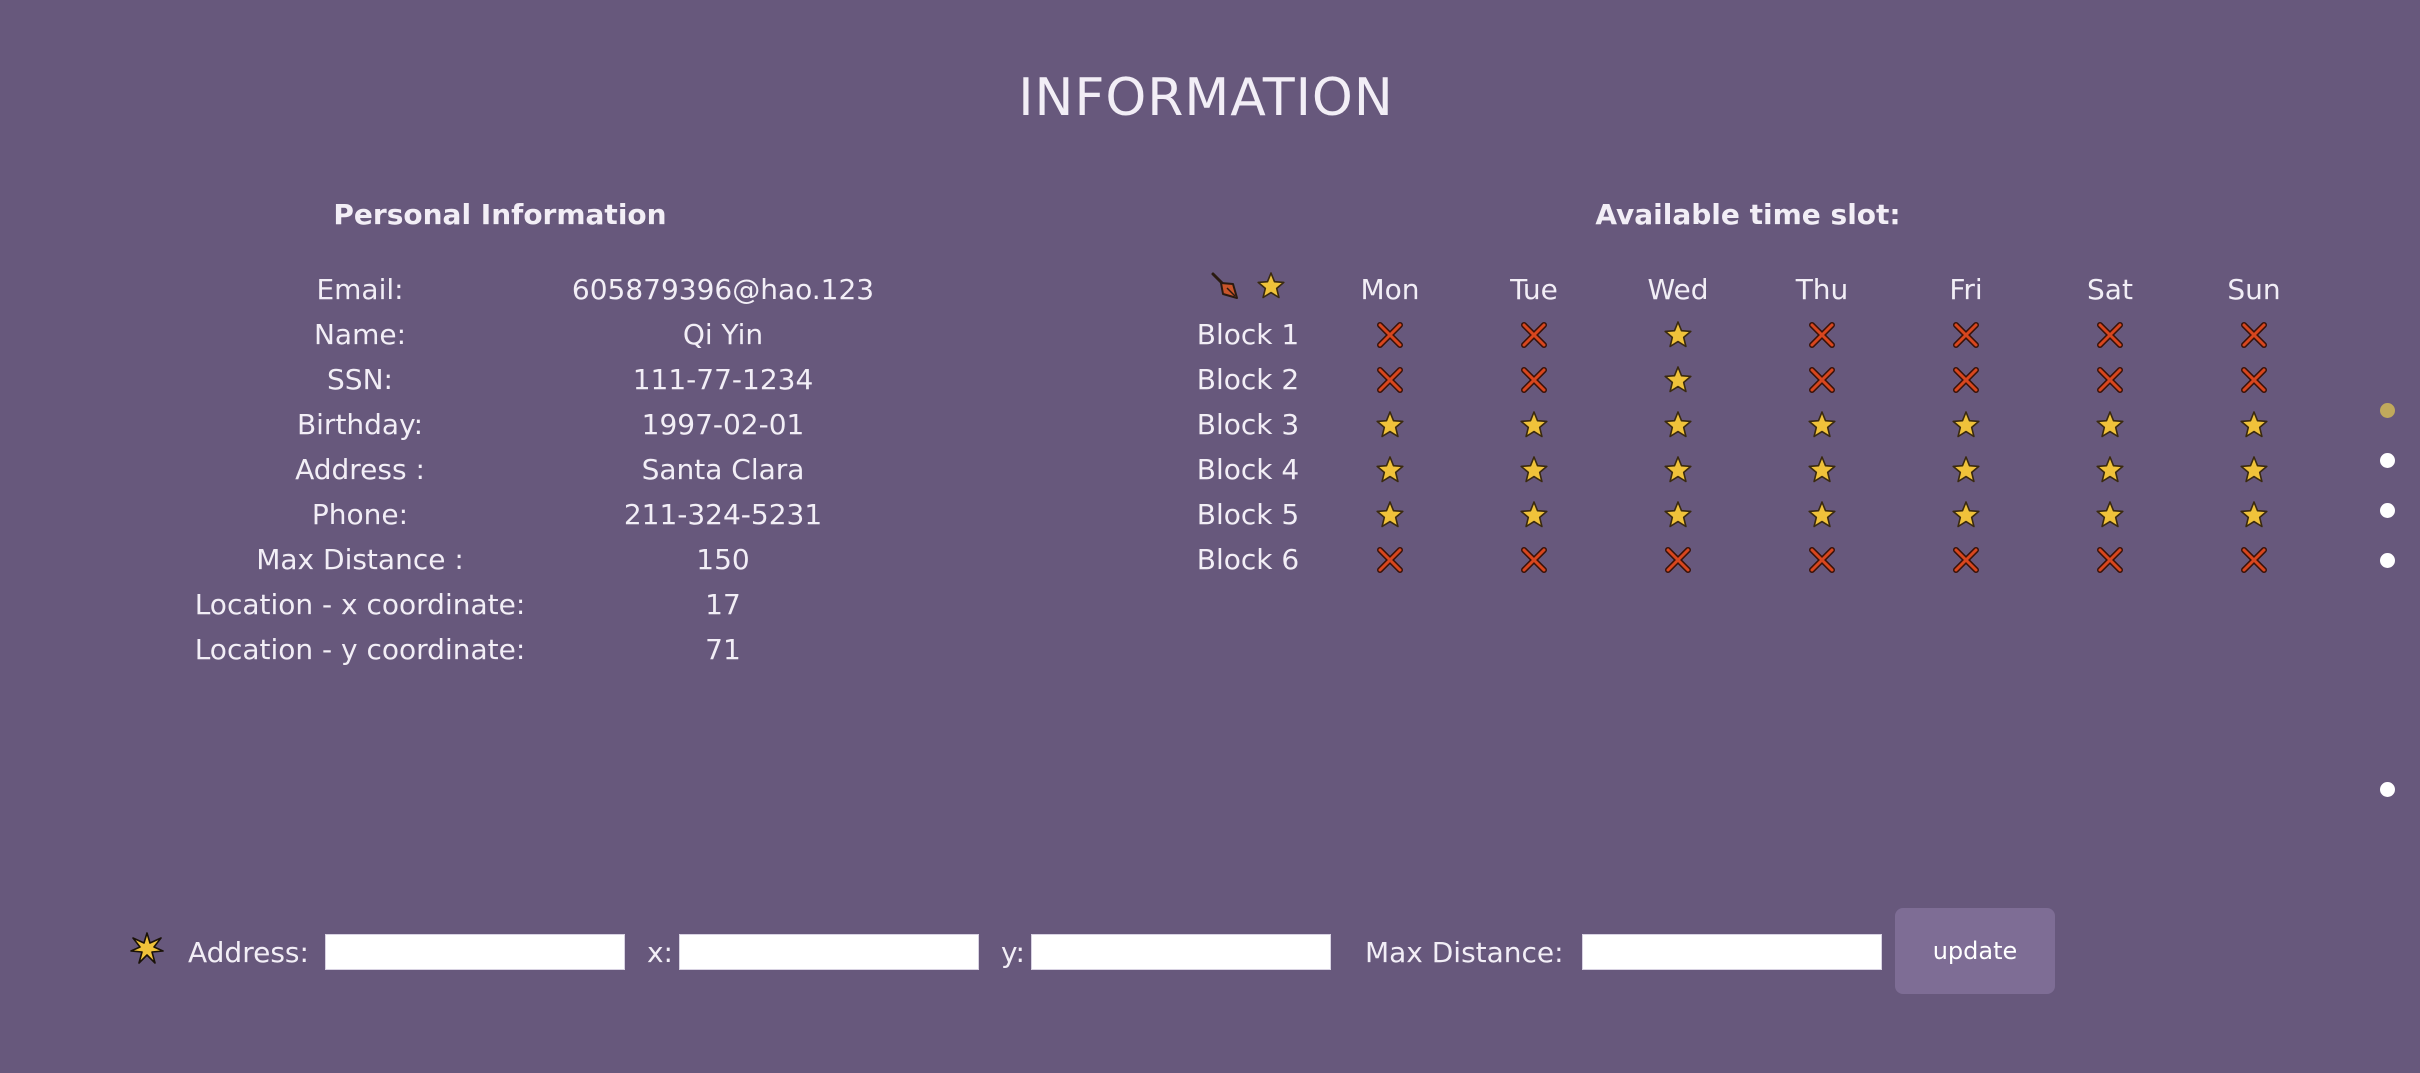 The width and height of the screenshot is (2420, 1073). What do you see at coordinates (1731, 952) in the screenshot?
I see `max-distance-input` at bounding box center [1731, 952].